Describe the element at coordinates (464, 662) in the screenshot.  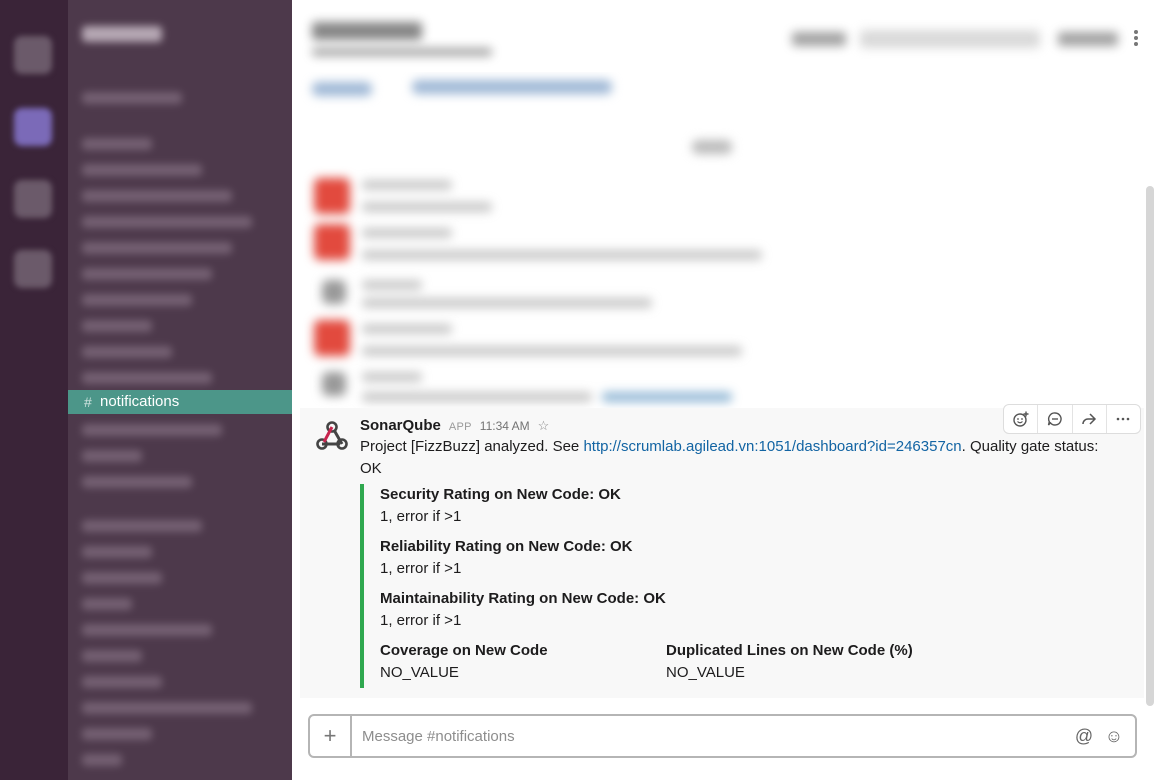
I see `attachment-field: Coverage on New Code NO_VALUE` at that location.